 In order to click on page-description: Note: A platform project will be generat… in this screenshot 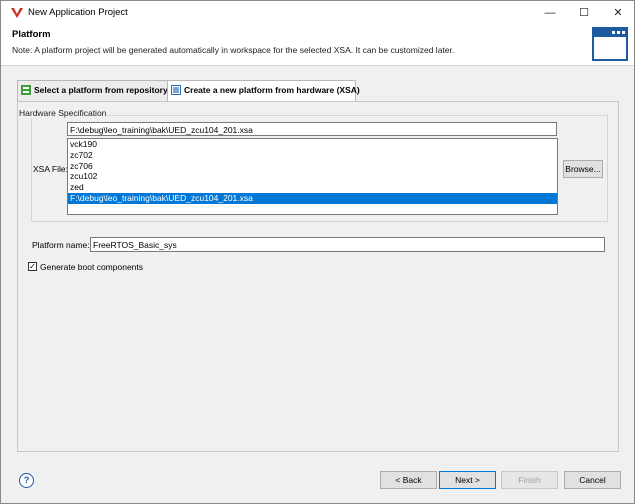, I will do `click(233, 50)`.